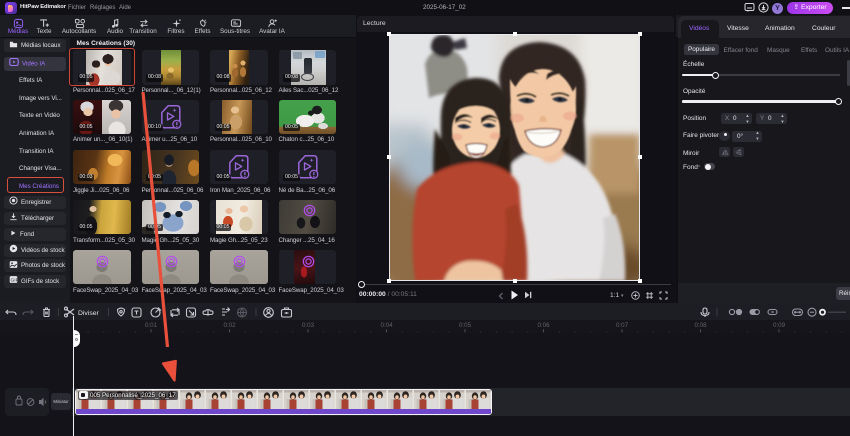 The image size is (850, 436). Describe the element at coordinates (465, 325) in the screenshot. I see `svg-text: 0:05` at that location.